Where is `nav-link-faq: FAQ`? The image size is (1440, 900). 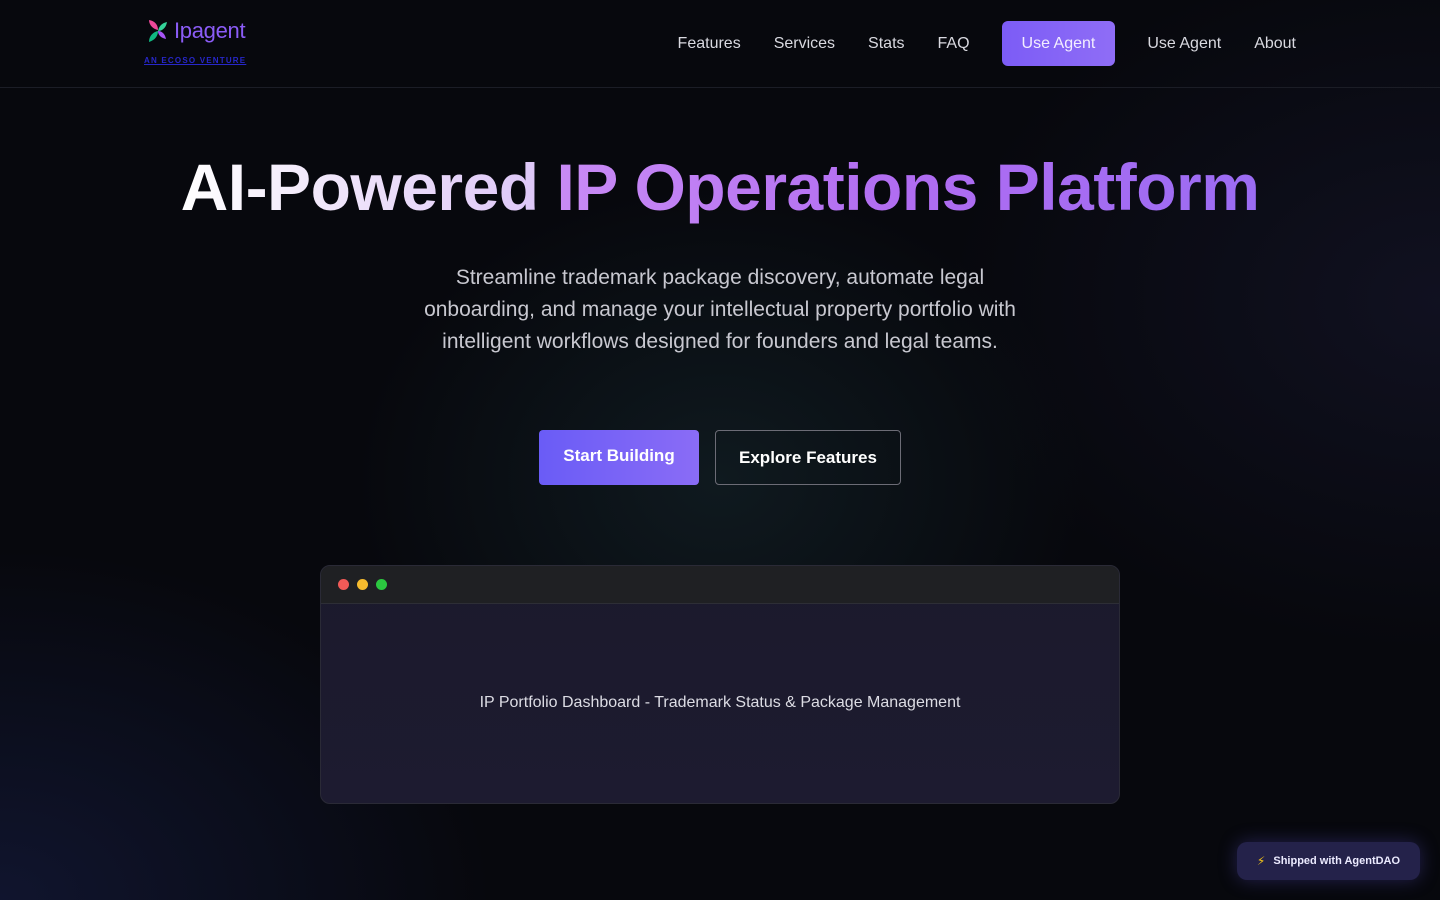
nav-link-faq: FAQ is located at coordinates (954, 44).